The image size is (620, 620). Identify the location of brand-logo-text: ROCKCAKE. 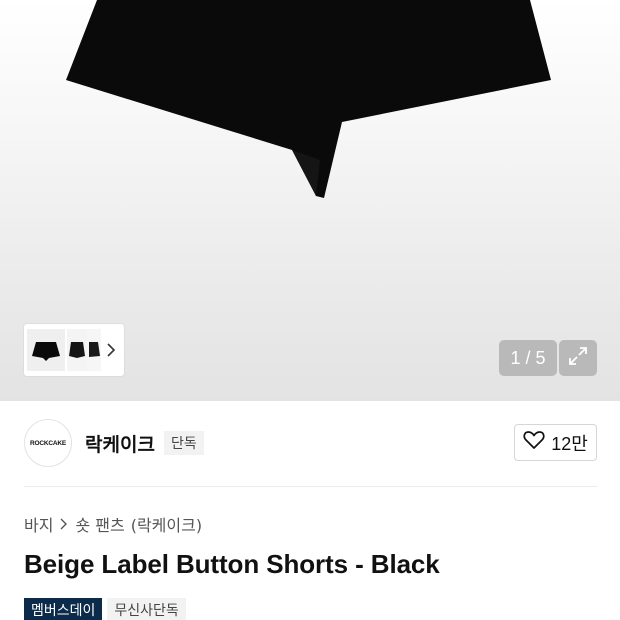
(48, 443).